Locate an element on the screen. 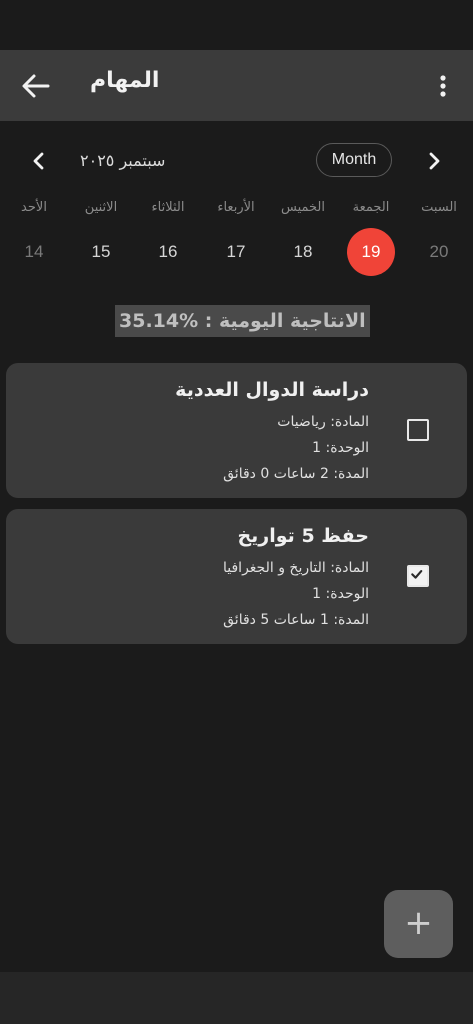 The image size is (473, 1024). system-nav-bar is located at coordinates (236, 998).